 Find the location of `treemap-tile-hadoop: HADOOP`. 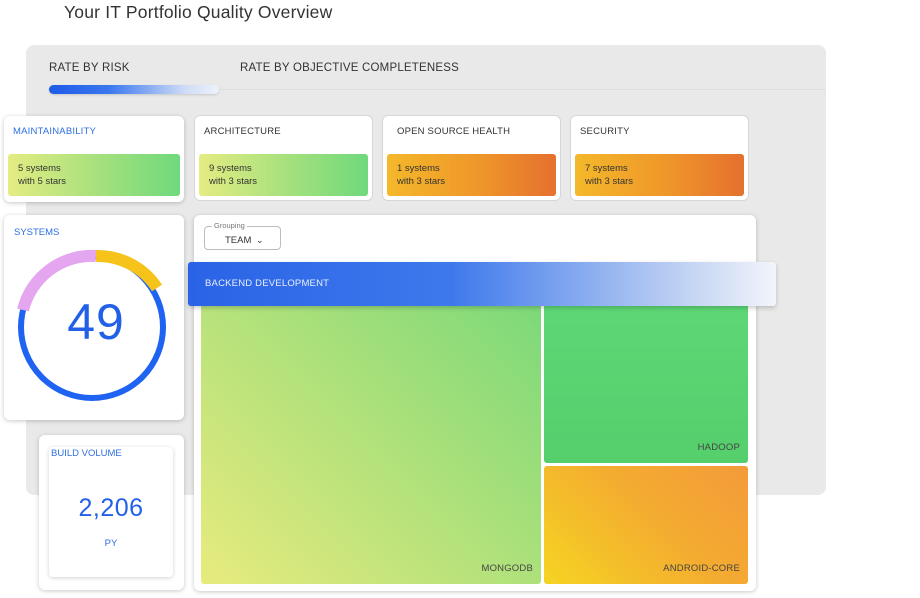

treemap-tile-hadoop: HADOOP is located at coordinates (646, 372).